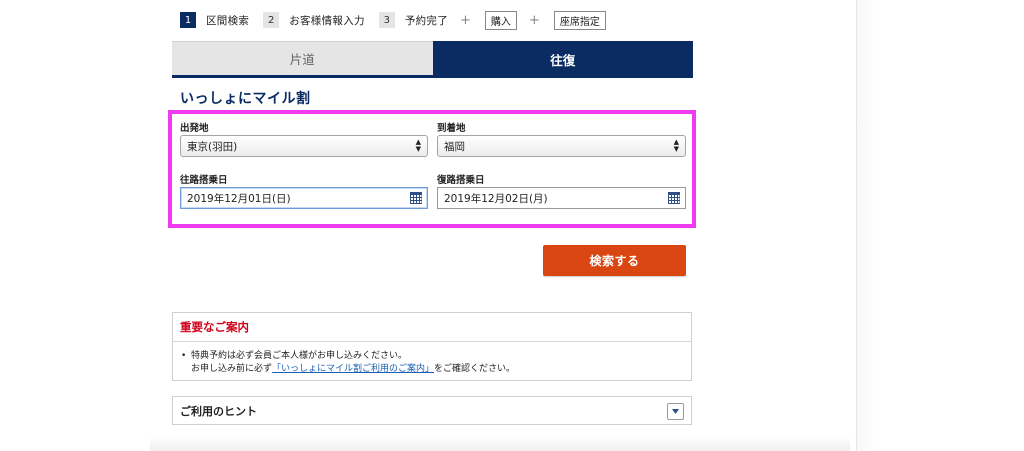 The height and width of the screenshot is (451, 1024). Describe the element at coordinates (579, 20) in the screenshot. I see `step-seat-selection: 座席指定` at that location.